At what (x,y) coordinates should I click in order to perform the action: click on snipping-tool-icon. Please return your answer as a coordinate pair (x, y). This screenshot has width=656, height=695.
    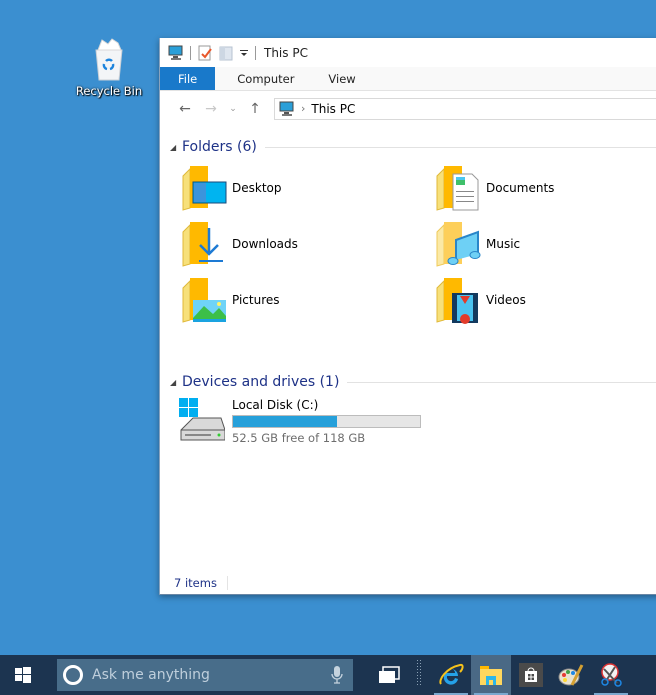
    Looking at the image, I should click on (611, 675).